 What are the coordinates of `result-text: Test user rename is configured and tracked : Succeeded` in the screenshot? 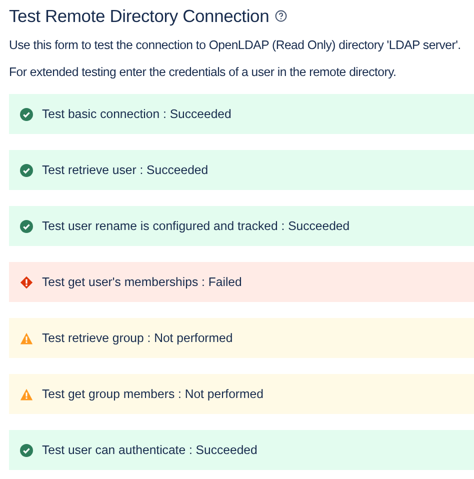 It's located at (196, 226).